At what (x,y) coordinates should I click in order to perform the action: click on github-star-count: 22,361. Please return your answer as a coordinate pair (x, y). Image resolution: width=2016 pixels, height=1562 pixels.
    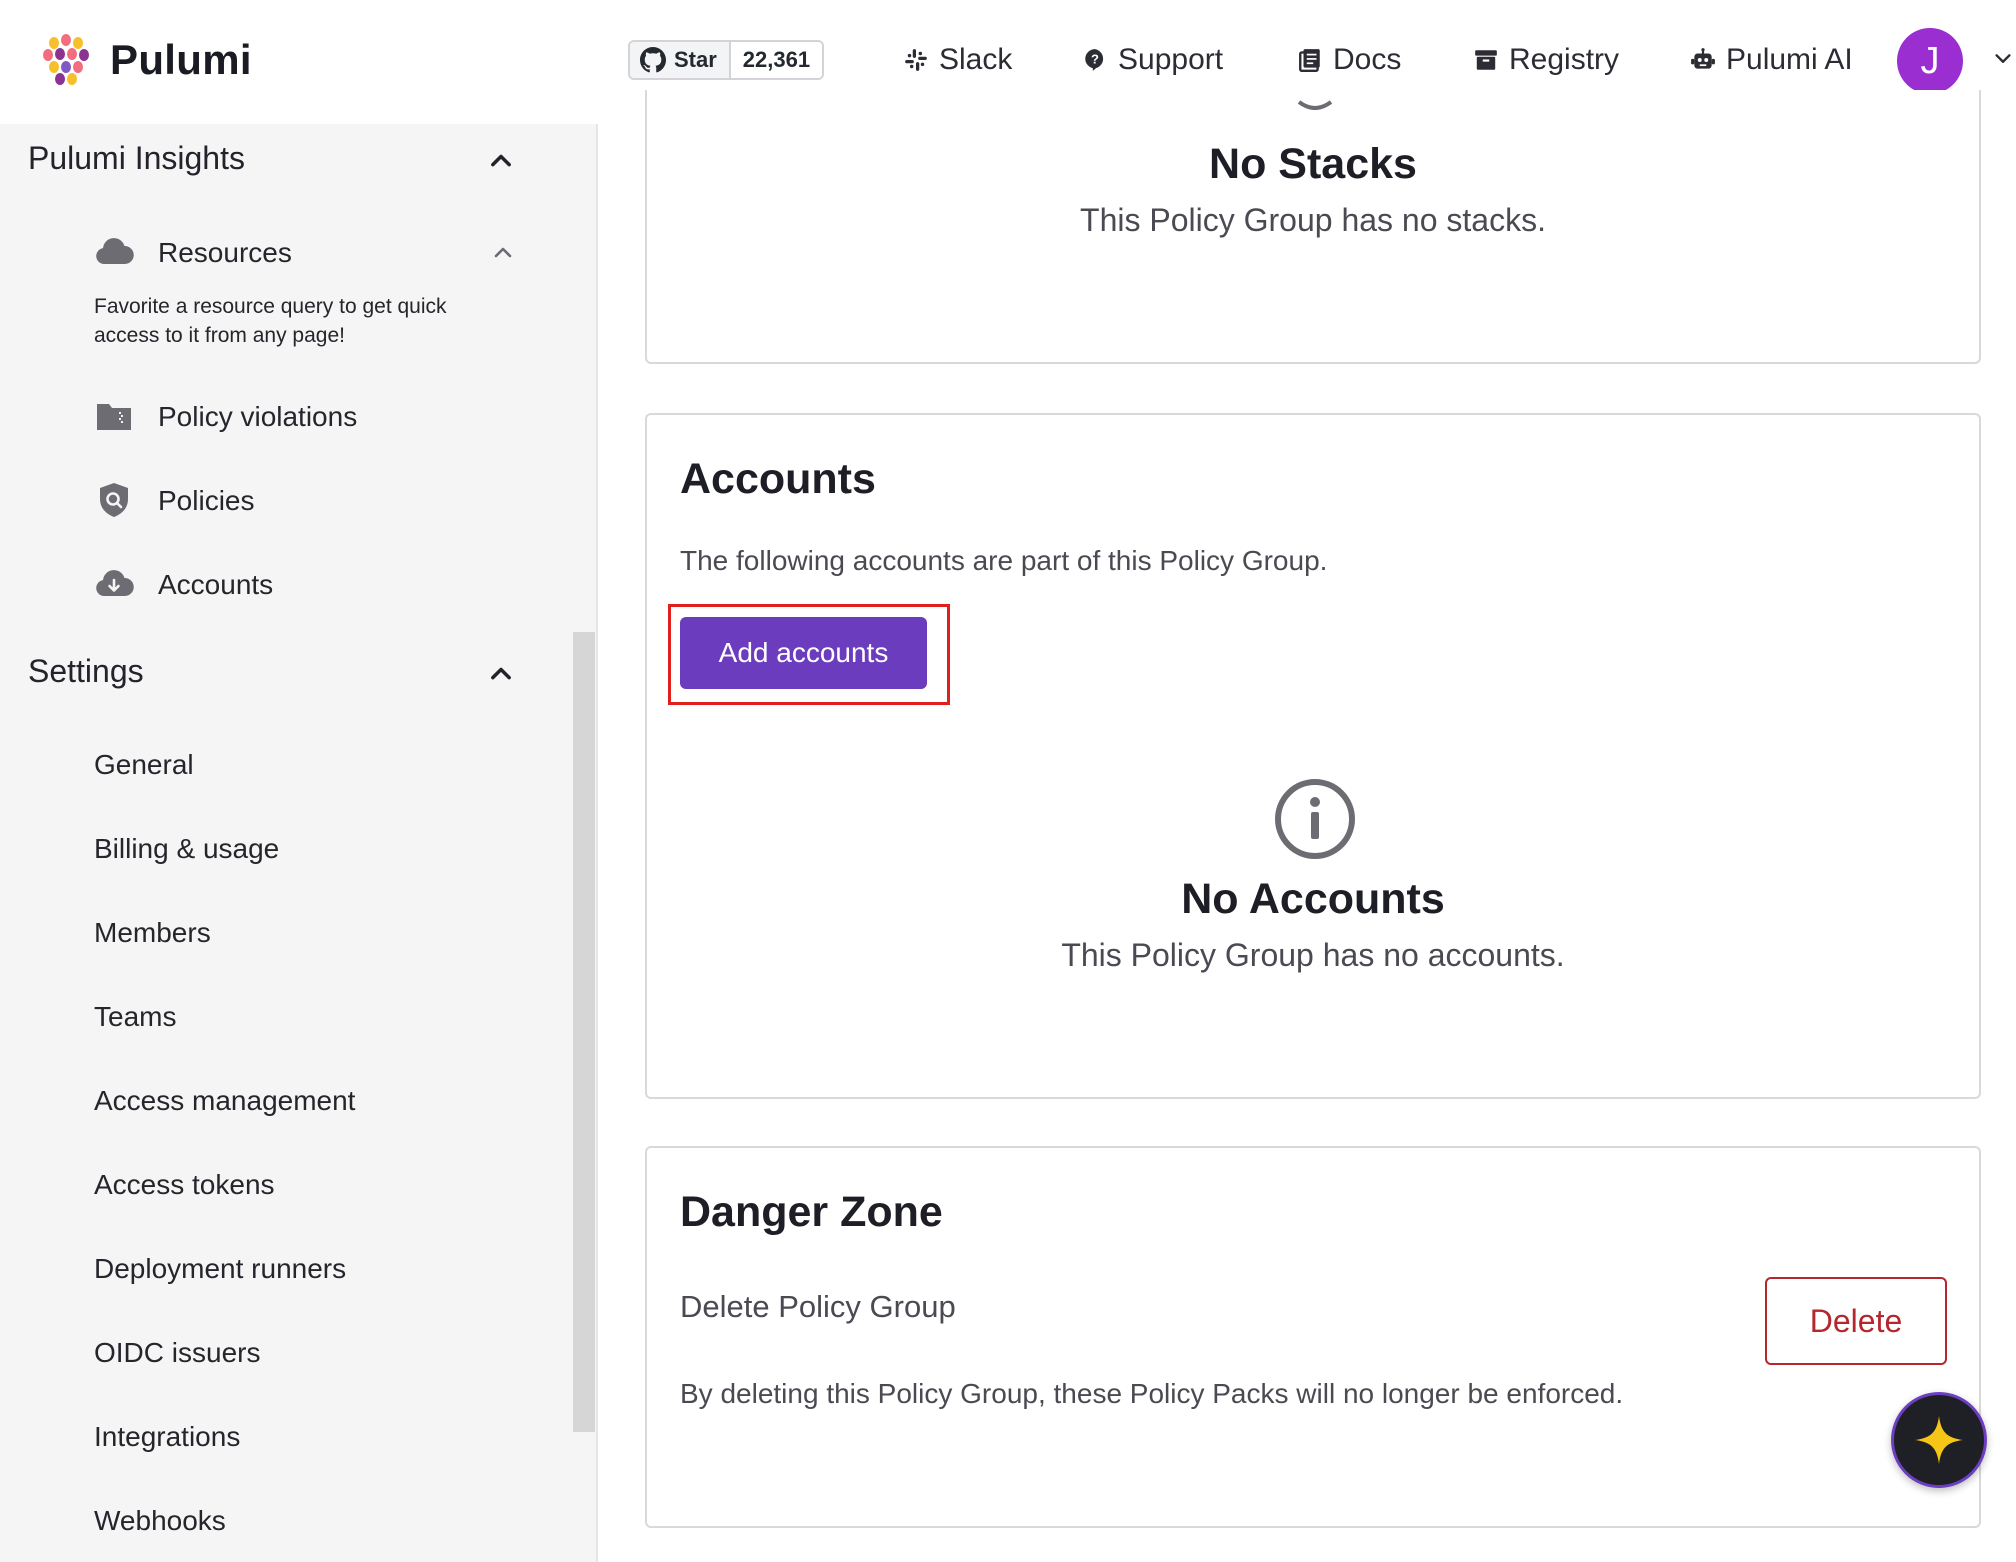
    Looking at the image, I should click on (776, 60).